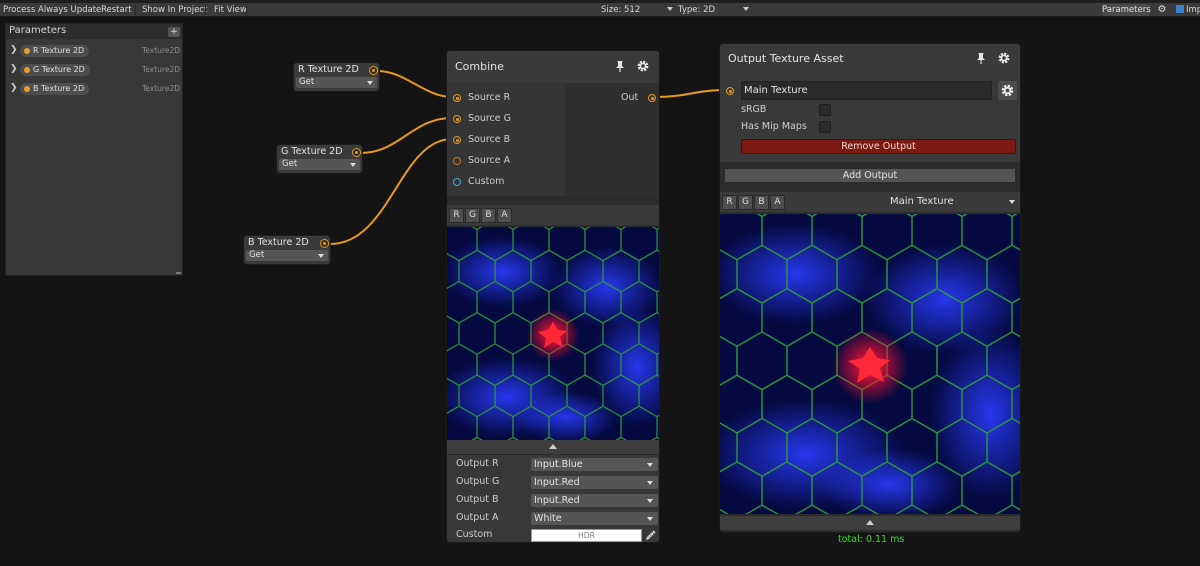 The image size is (1200, 566). What do you see at coordinates (630, 97) in the screenshot?
I see `port-label: Out` at bounding box center [630, 97].